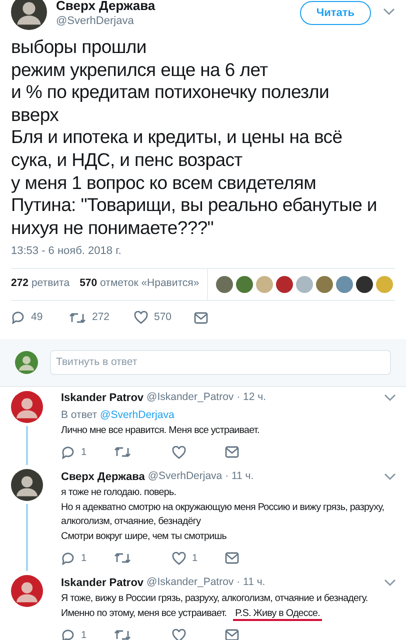 This screenshot has height=640, width=406. Describe the element at coordinates (37, 317) in the screenshot. I see `reply-count: 49` at that location.